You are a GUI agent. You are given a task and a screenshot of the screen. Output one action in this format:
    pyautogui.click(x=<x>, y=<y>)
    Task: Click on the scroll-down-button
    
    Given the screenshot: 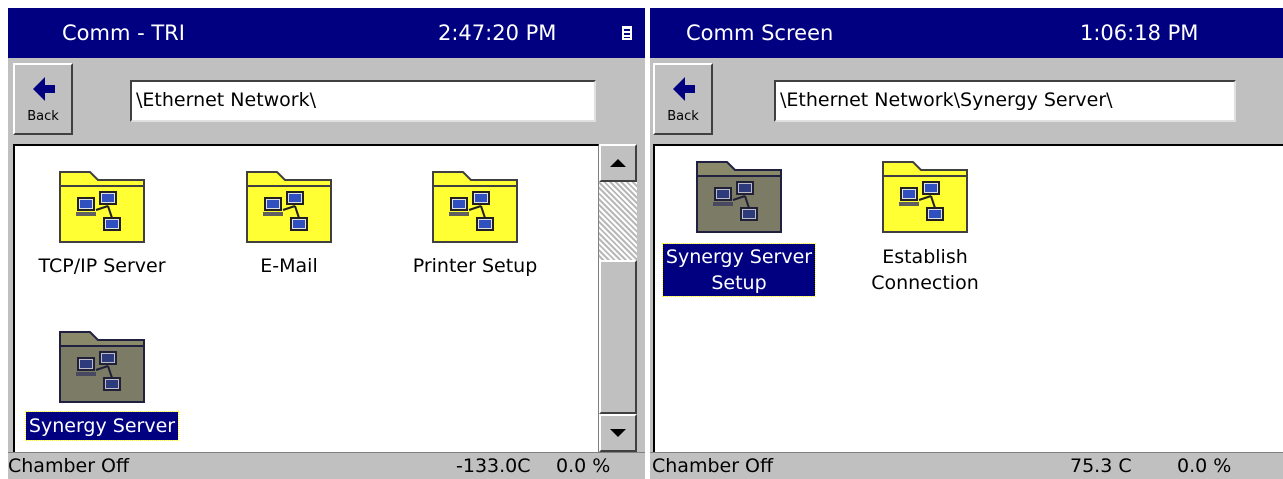 What is the action you would take?
    pyautogui.click(x=618, y=433)
    